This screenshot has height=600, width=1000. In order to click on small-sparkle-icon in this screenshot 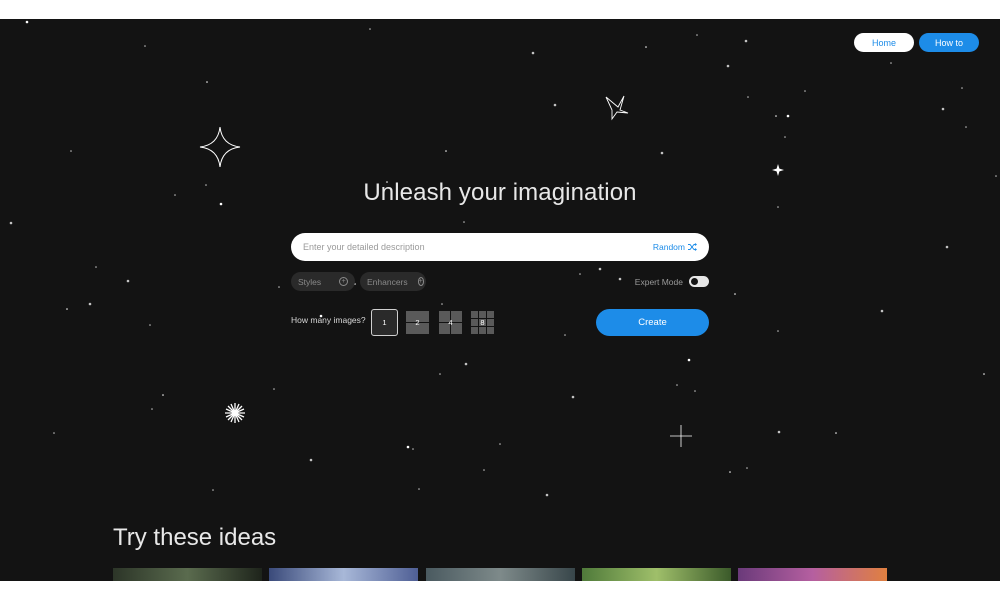, I will do `click(778, 170)`.